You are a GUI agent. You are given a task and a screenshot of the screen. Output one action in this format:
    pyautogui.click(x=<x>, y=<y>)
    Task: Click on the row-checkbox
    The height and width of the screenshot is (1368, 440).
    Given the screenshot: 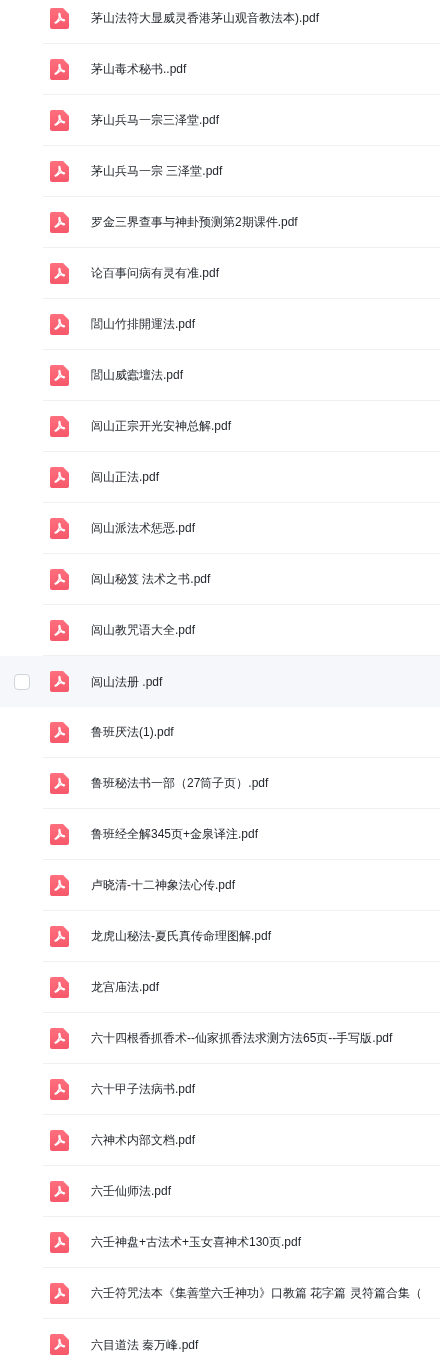 What is the action you would take?
    pyautogui.click(x=21, y=681)
    